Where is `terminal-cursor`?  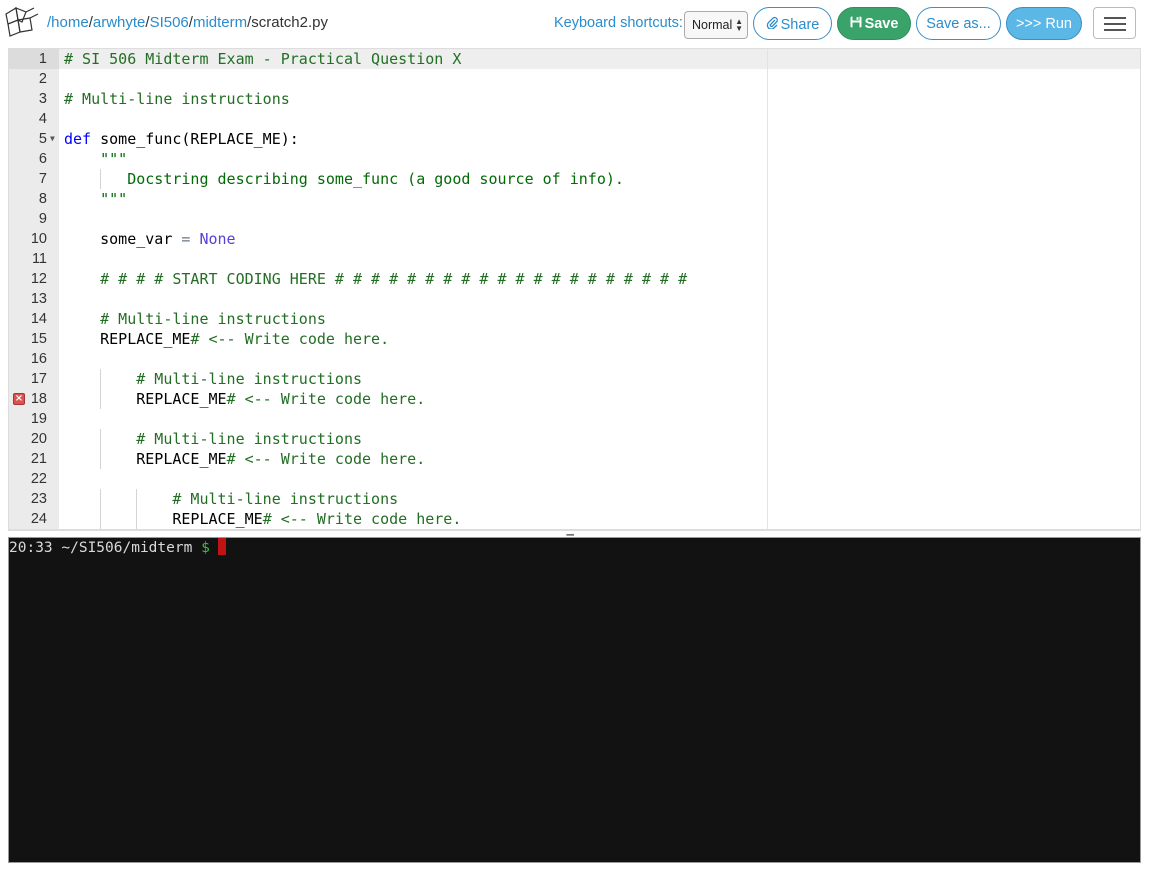 terminal-cursor is located at coordinates (221, 546).